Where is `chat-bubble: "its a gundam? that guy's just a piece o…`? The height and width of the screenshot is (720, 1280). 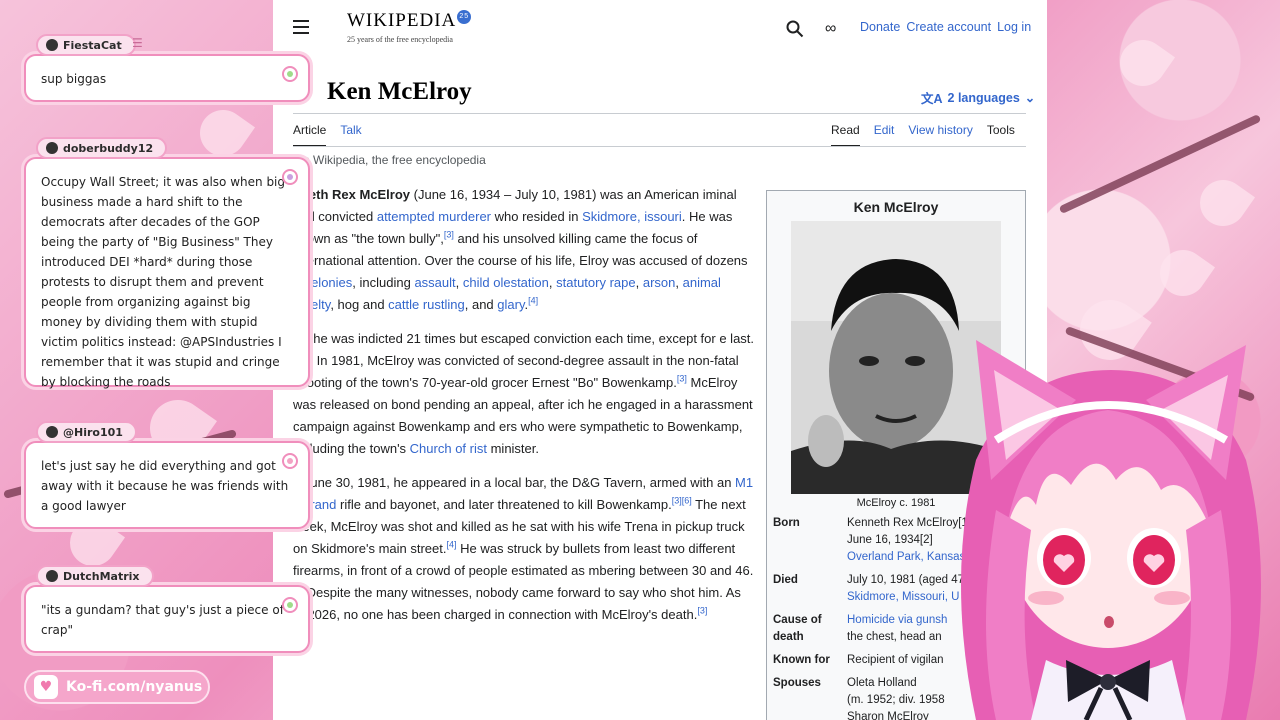
chat-bubble: "its a gundam? that guy's just a piece o… is located at coordinates (167, 619).